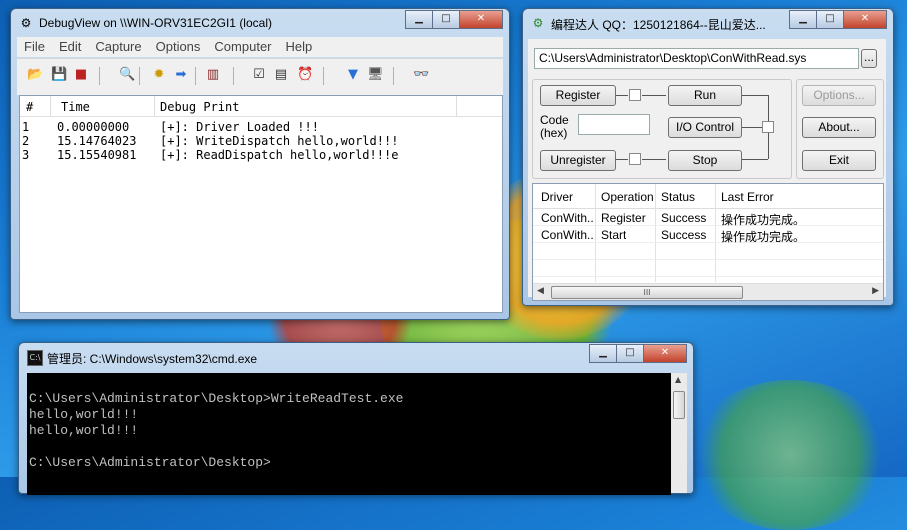 Image resolution: width=907 pixels, height=530 pixels. Describe the element at coordinates (708, 196) in the screenshot. I see `grid-header: Driver Operation Status Last Error` at that location.